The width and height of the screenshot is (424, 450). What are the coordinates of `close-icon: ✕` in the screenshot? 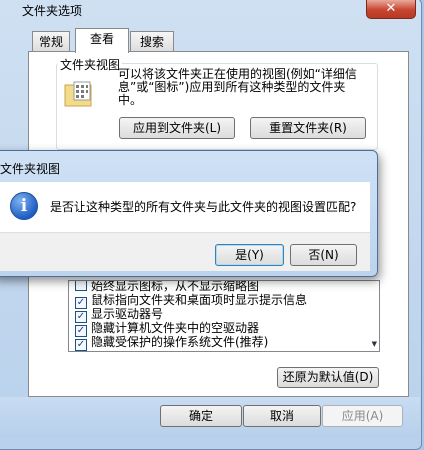 It's located at (391, 8).